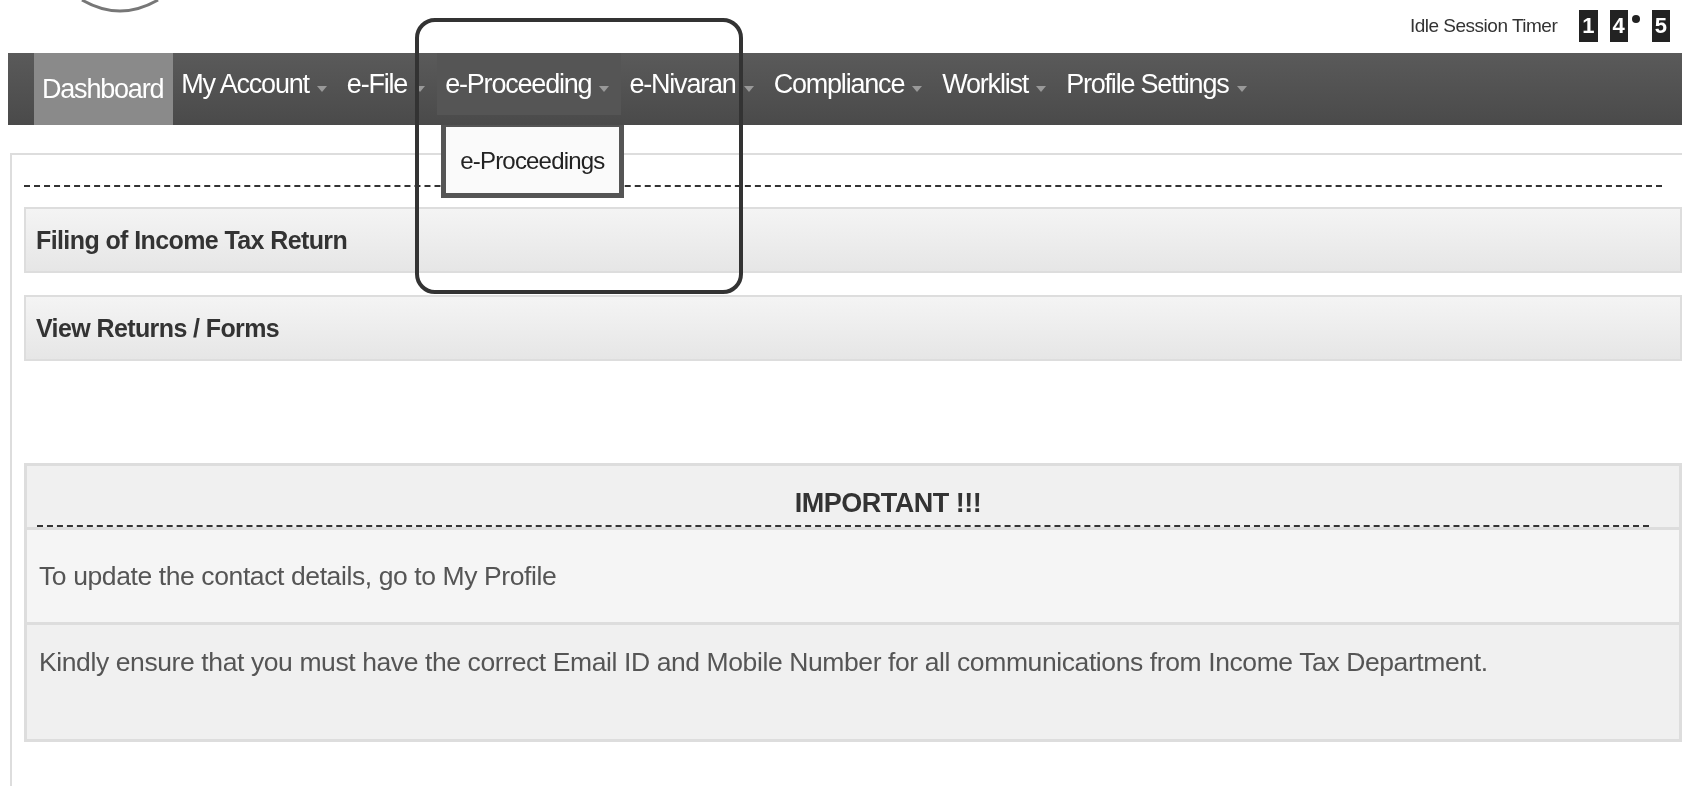 This screenshot has width=1682, height=786. Describe the element at coordinates (850, 84) in the screenshot. I see `nav-menu-item: Compliance` at that location.